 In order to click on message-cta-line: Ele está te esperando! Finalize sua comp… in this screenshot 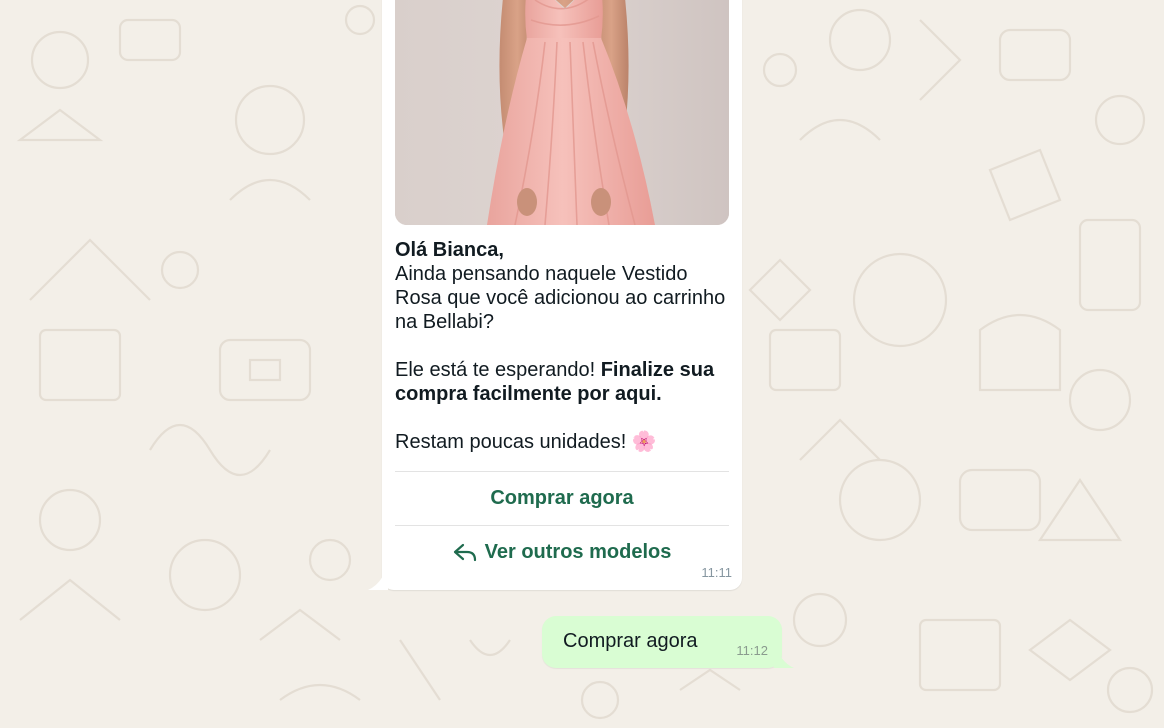, I will do `click(563, 382)`.